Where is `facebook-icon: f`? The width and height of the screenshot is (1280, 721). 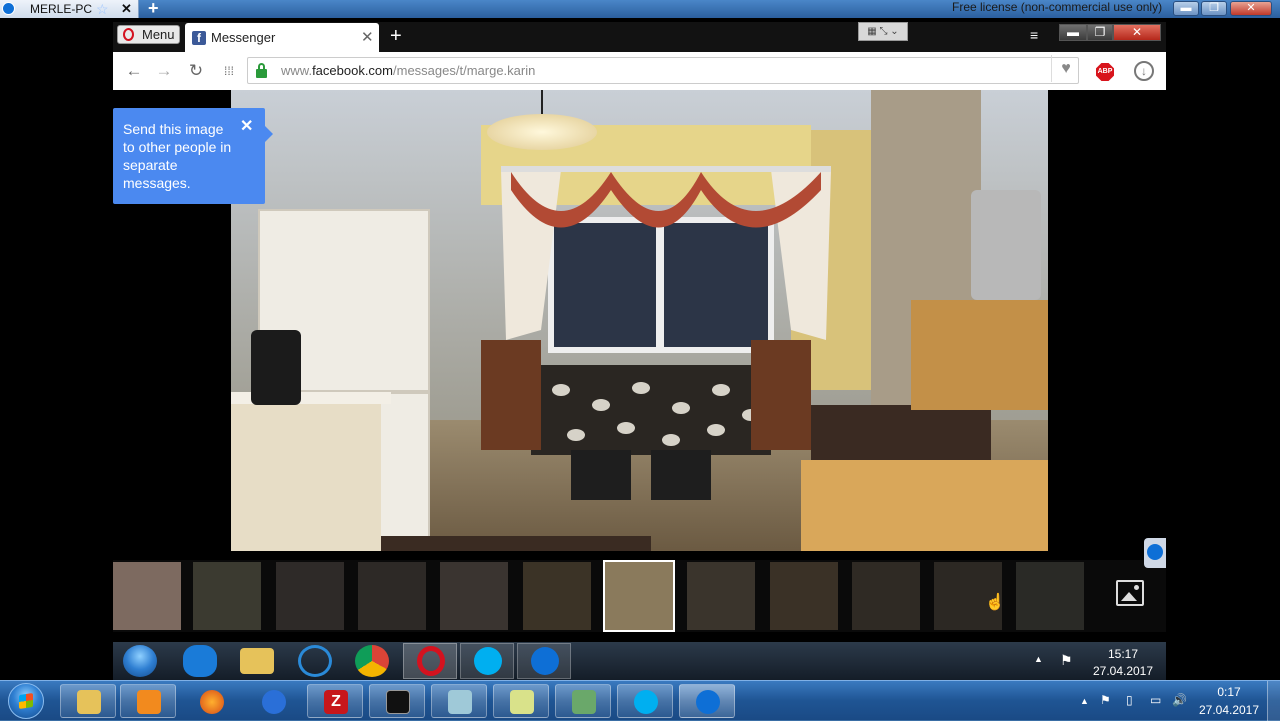
facebook-icon: f is located at coordinates (199, 38).